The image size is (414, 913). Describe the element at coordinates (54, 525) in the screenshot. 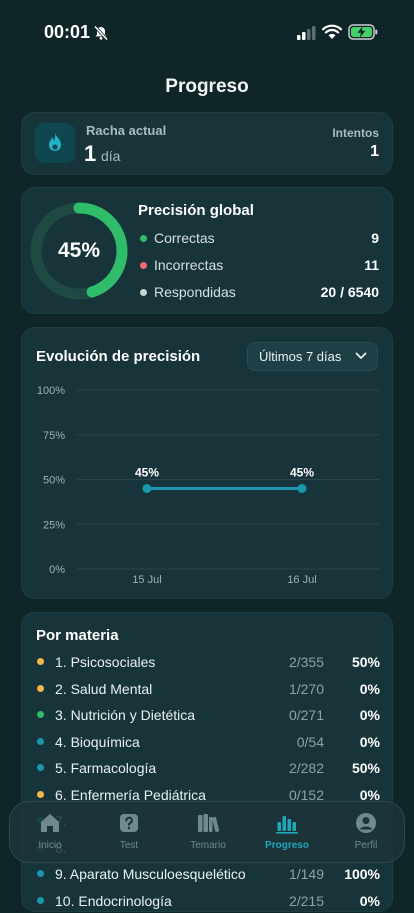

I see `y-tick-label: 25%` at that location.